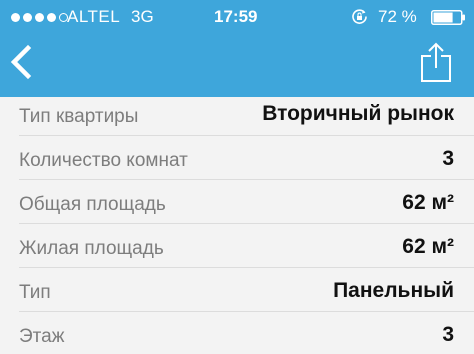 The height and width of the screenshot is (354, 474). I want to click on chevron-left-icon, so click(21, 62).